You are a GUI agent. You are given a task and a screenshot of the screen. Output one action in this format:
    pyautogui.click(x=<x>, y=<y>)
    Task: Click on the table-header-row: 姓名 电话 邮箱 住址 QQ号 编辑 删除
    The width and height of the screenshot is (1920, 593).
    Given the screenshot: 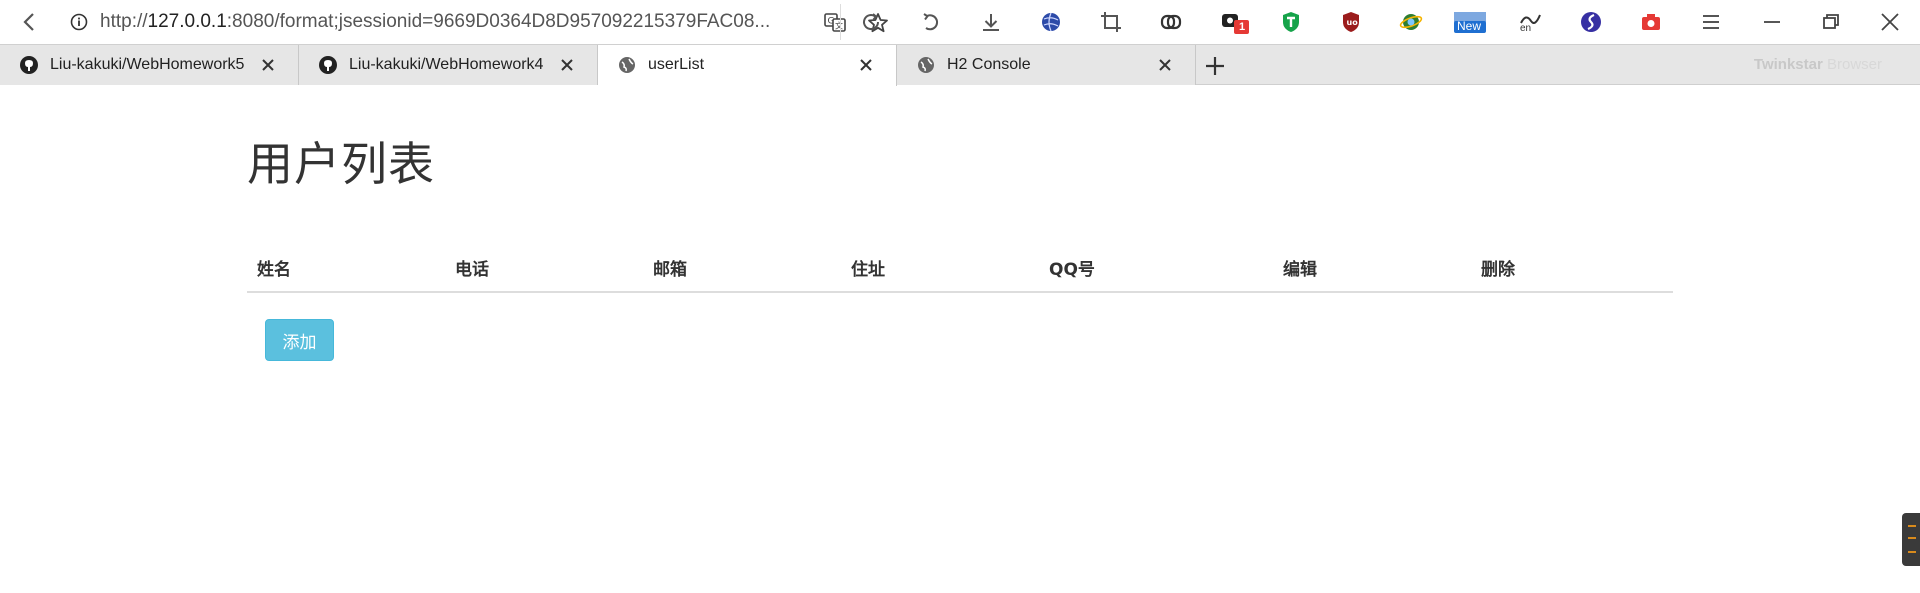 What is the action you would take?
    pyautogui.click(x=960, y=268)
    